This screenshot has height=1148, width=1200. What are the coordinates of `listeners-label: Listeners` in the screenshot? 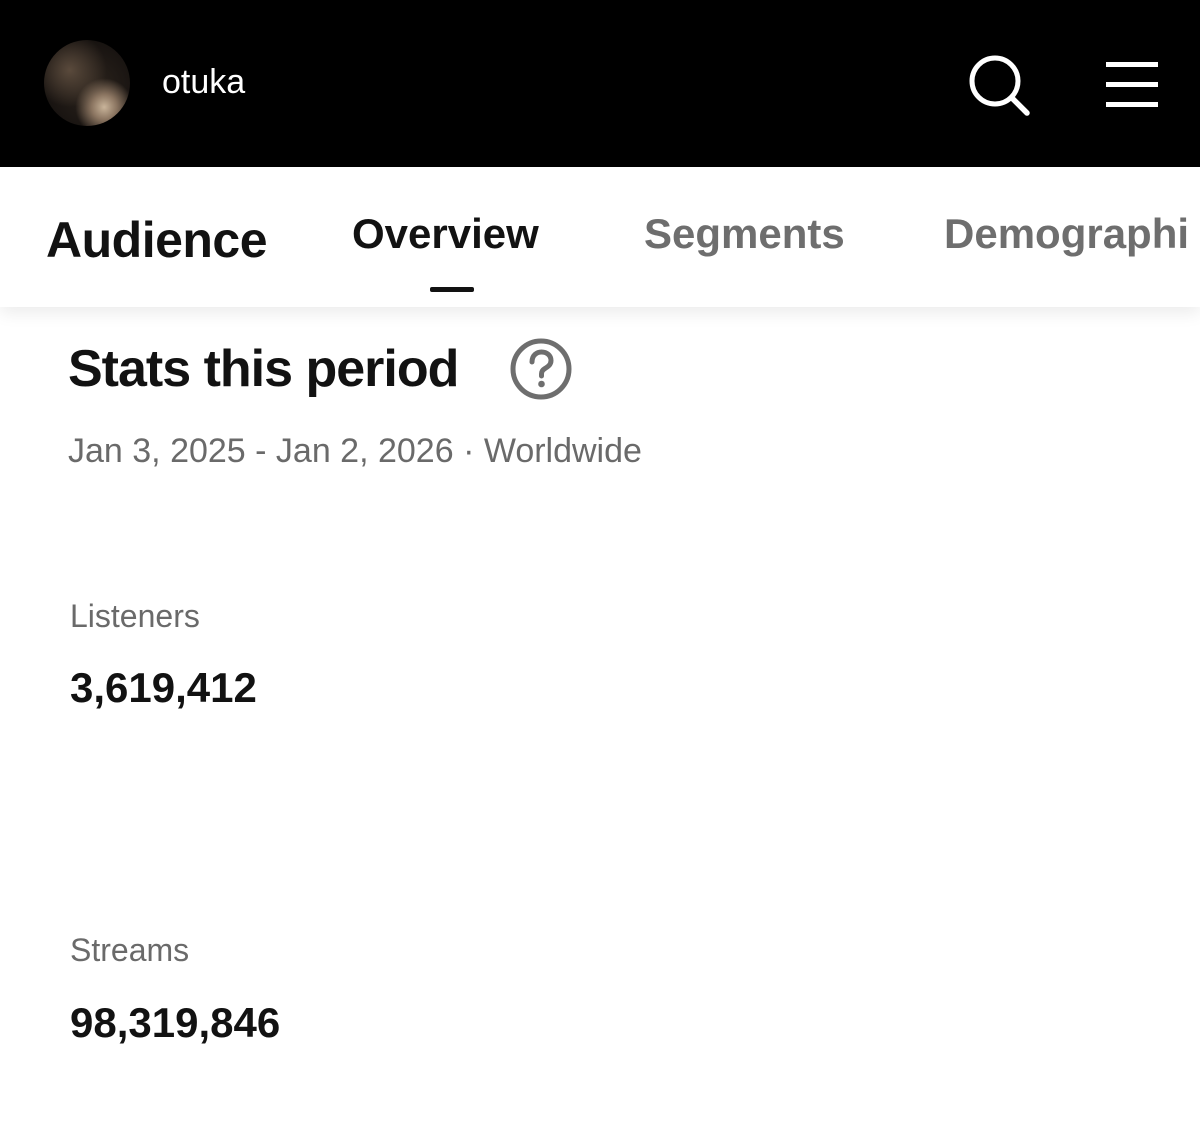 It's located at (135, 616).